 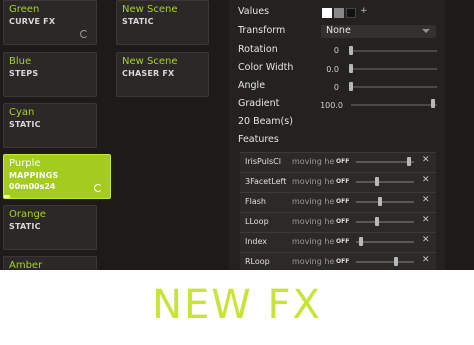 What do you see at coordinates (351, 86) in the screenshot?
I see `angle-slider-thumb` at bounding box center [351, 86].